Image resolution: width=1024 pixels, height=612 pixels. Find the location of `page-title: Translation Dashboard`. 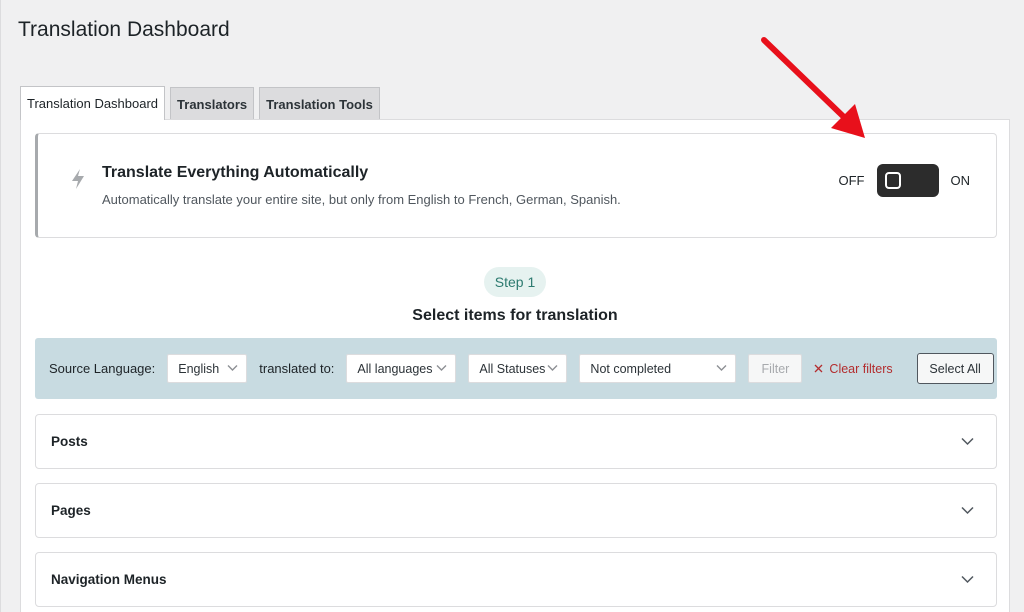

page-title: Translation Dashboard is located at coordinates (124, 29).